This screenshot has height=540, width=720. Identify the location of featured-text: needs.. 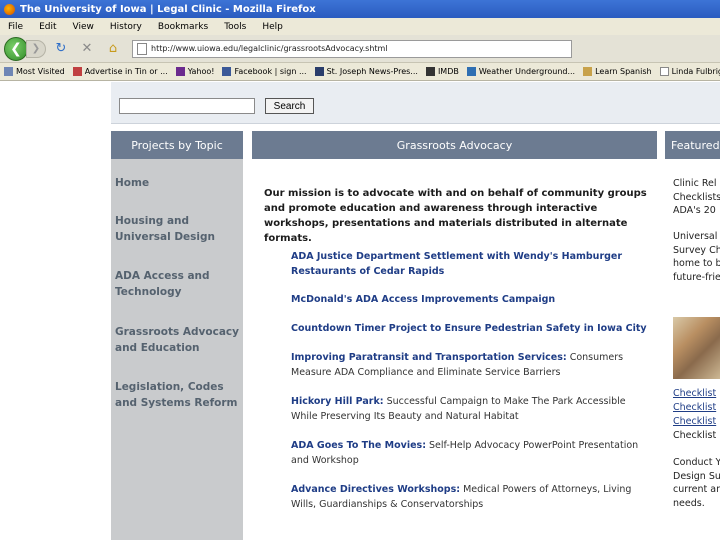
(689, 503).